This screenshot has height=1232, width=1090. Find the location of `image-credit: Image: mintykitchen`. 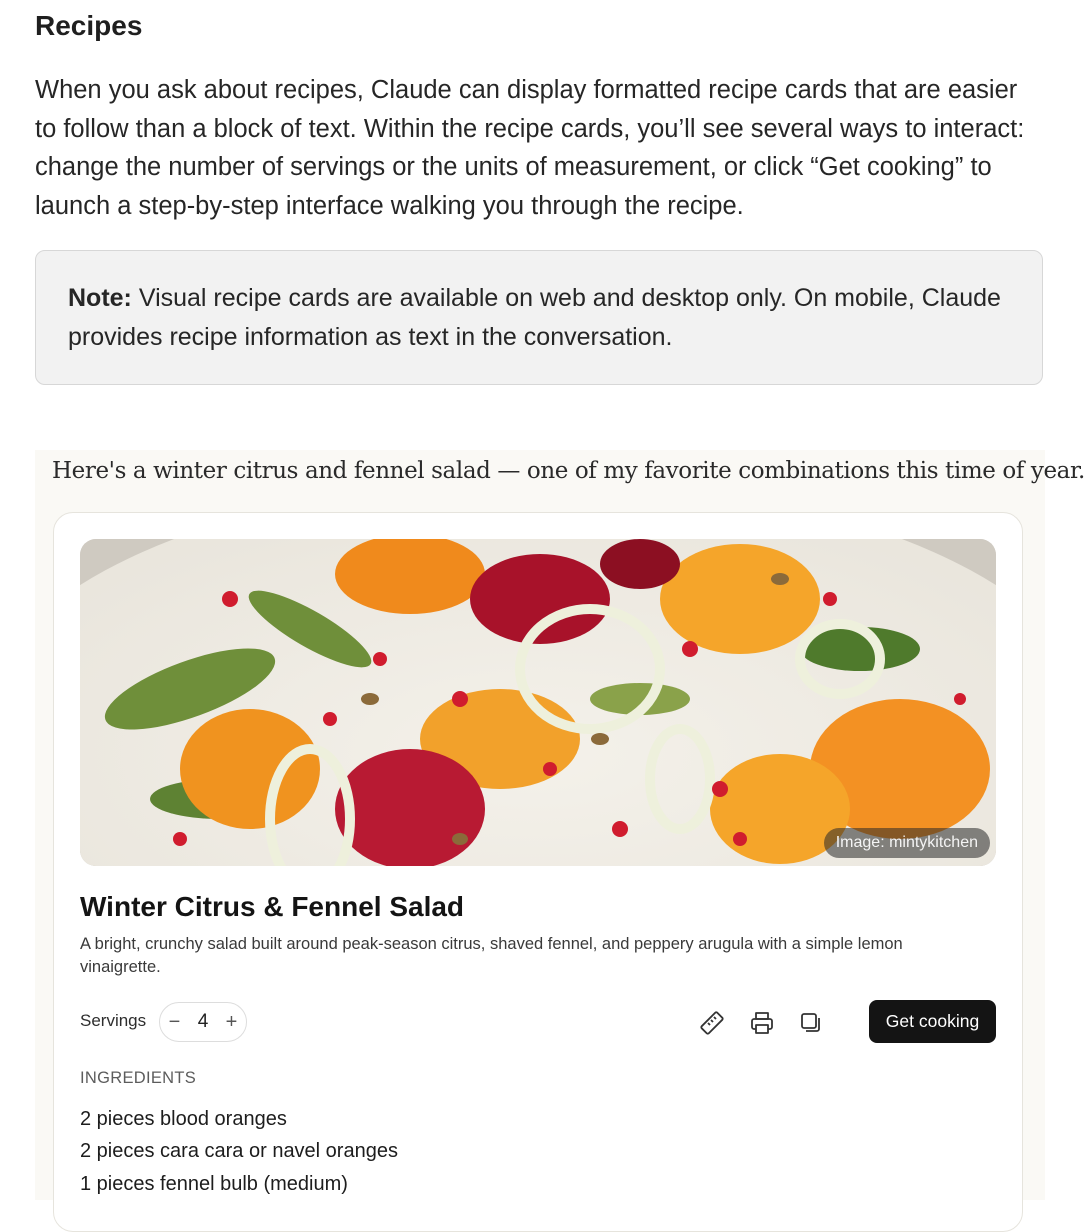

image-credit: Image: mintykitchen is located at coordinates (906, 843).